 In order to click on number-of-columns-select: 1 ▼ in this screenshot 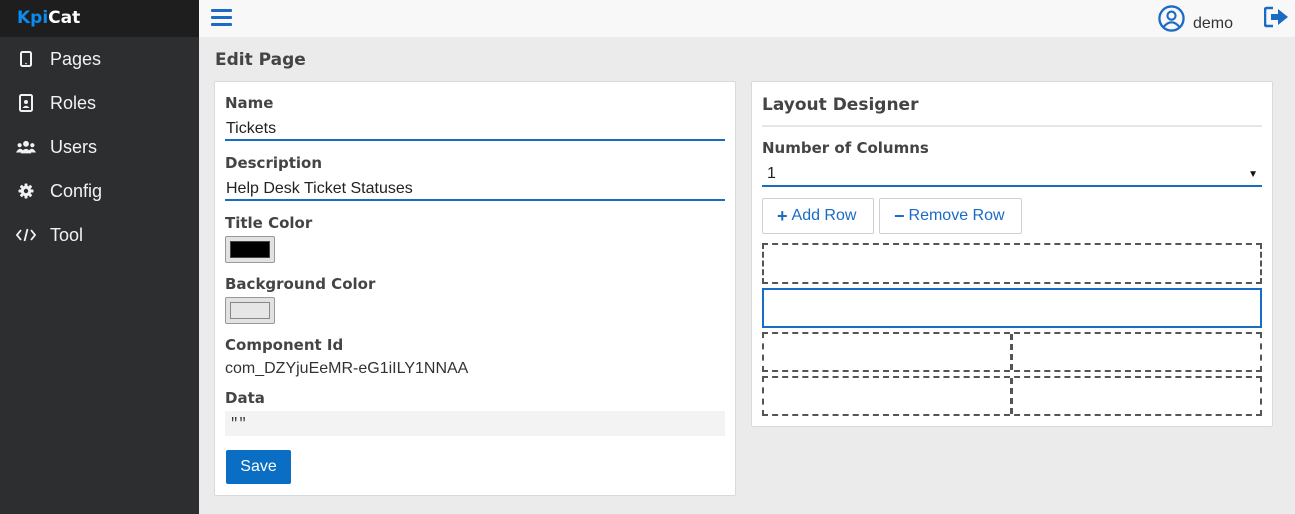, I will do `click(1012, 174)`.